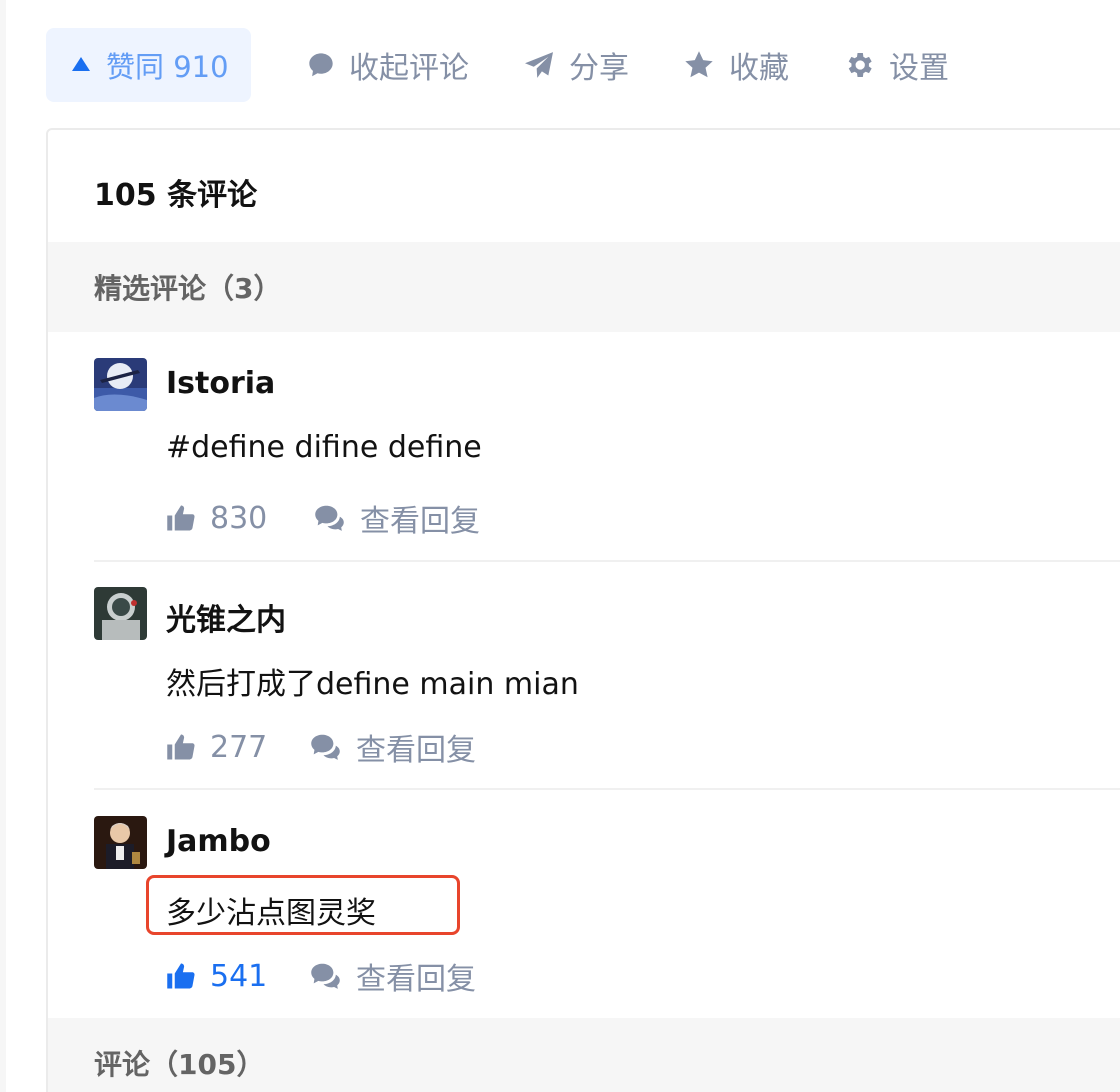  Describe the element at coordinates (409, 68) in the screenshot. I see `collapse-comments-label: 收起评论` at that location.